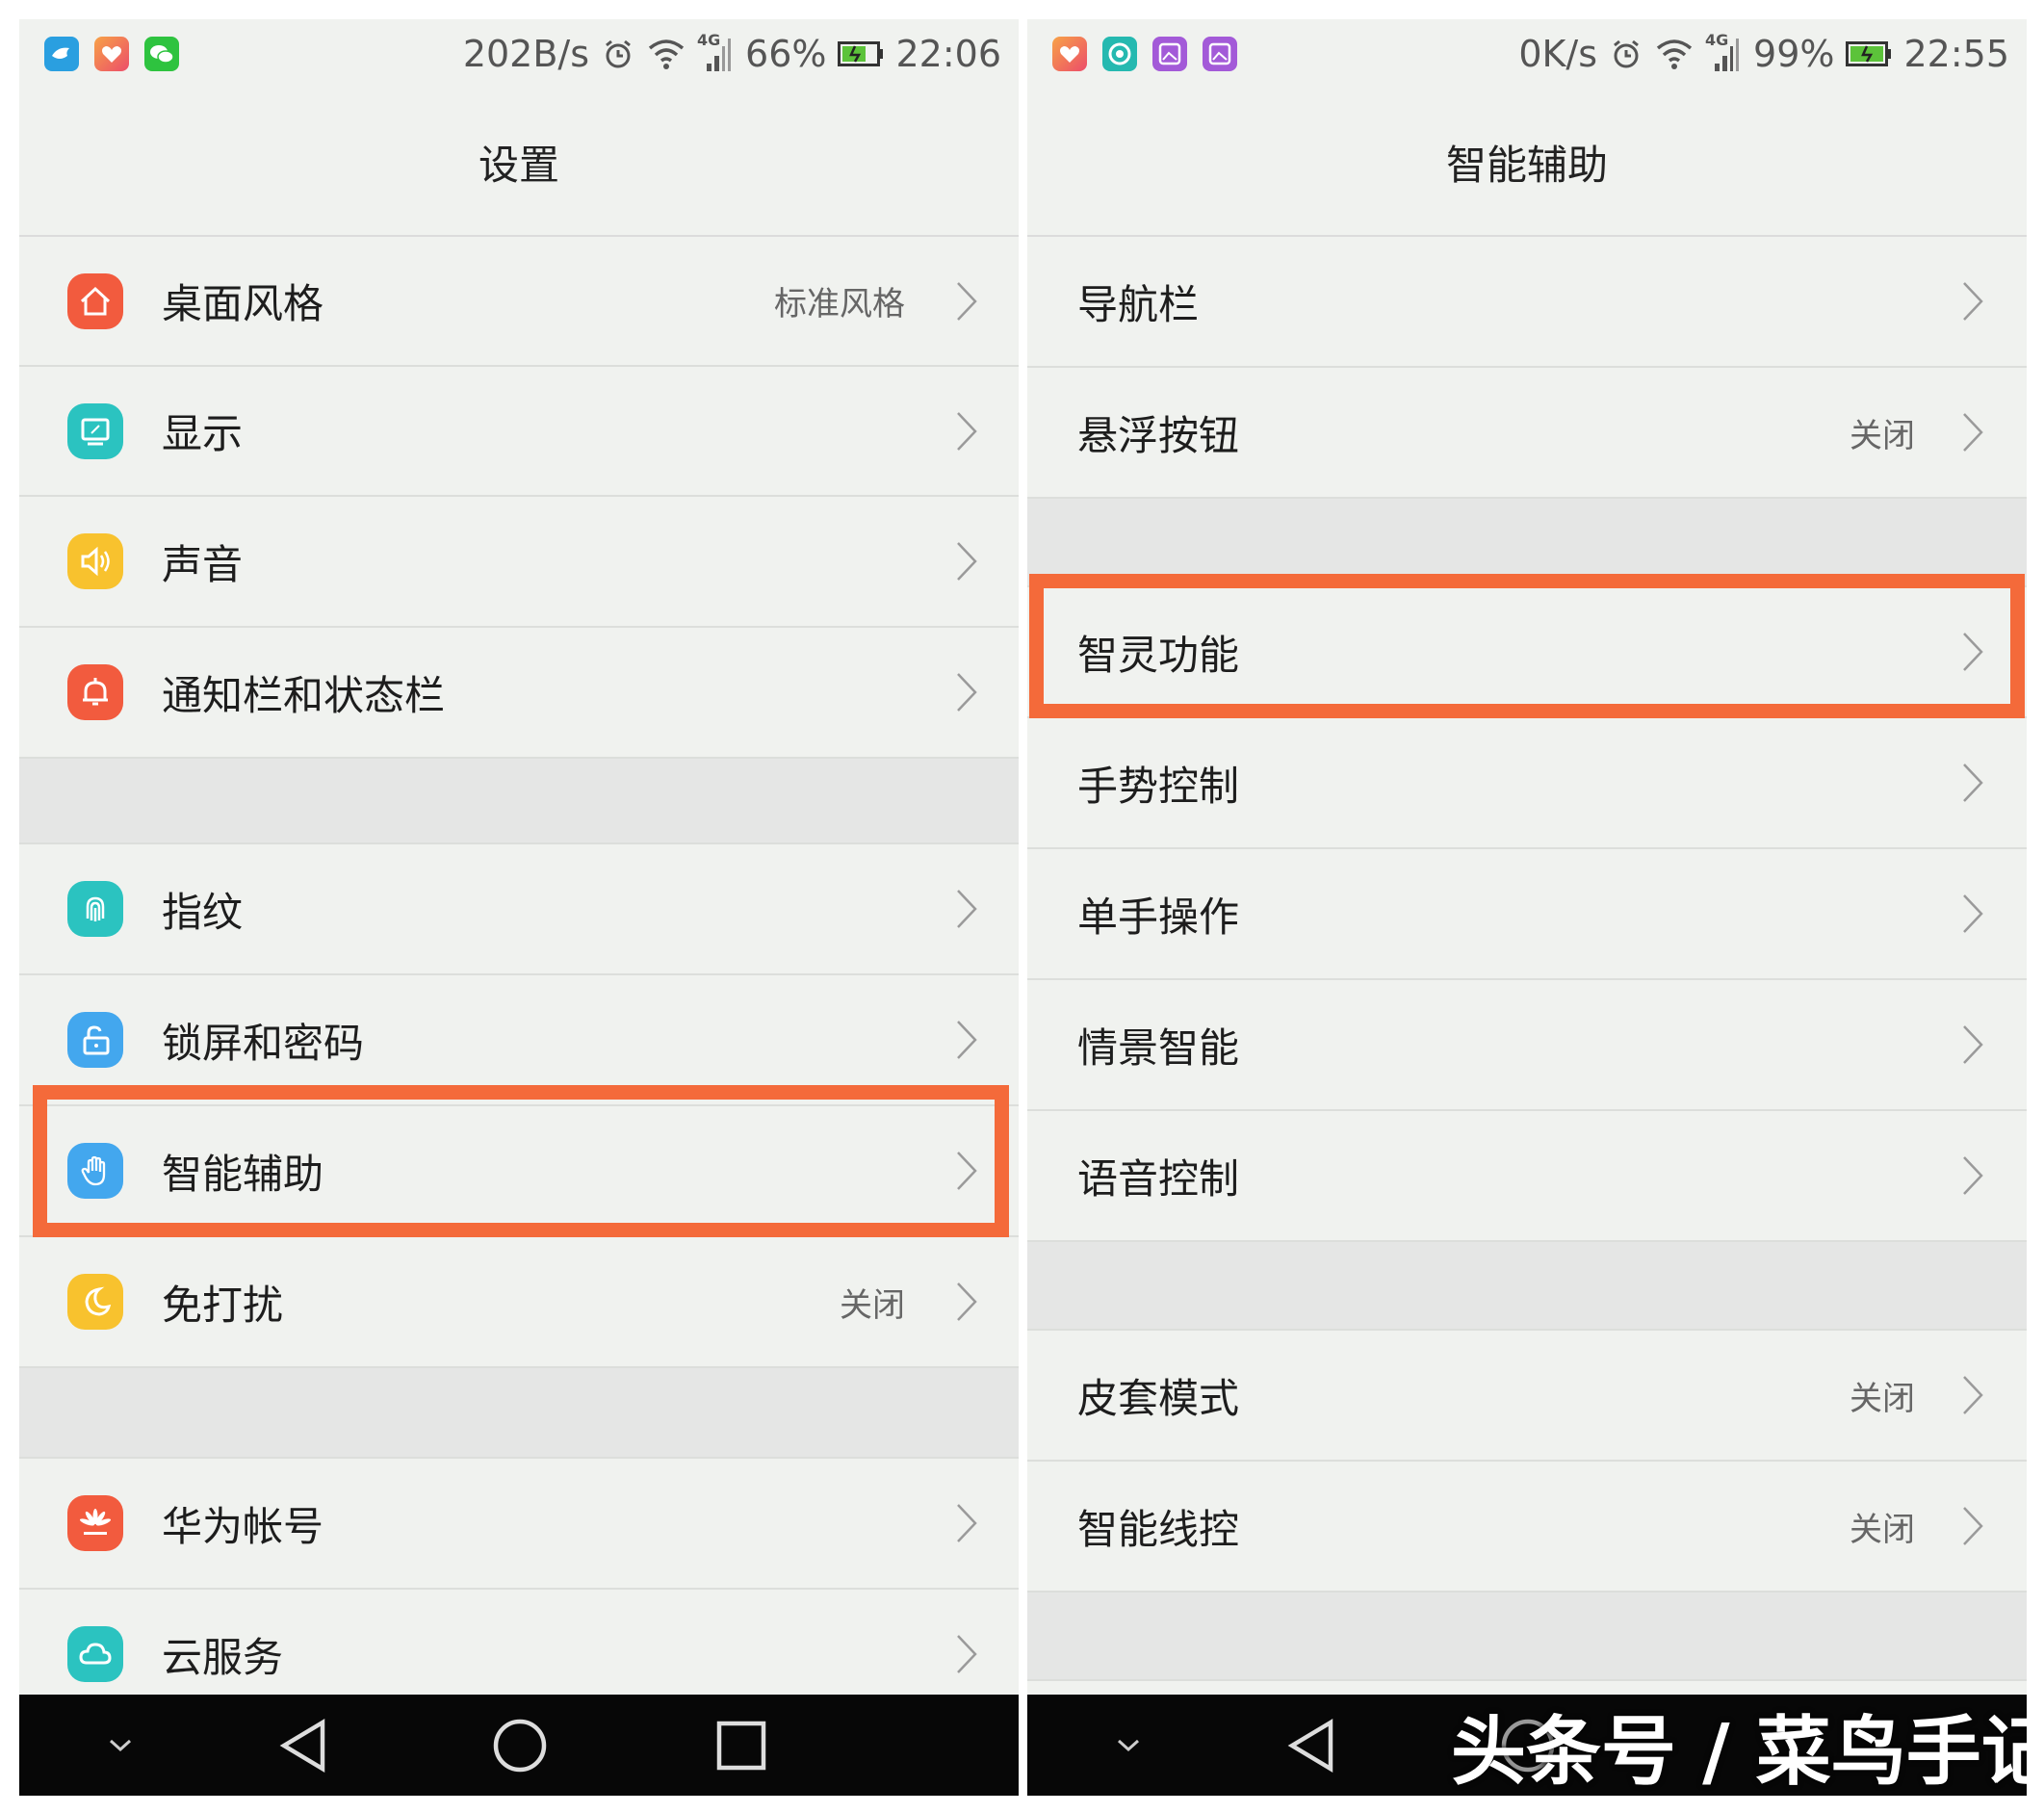 This screenshot has width=2044, height=1813. Describe the element at coordinates (519, 909) in the screenshot. I see `settings-item-fingerprint: 指纹` at that location.